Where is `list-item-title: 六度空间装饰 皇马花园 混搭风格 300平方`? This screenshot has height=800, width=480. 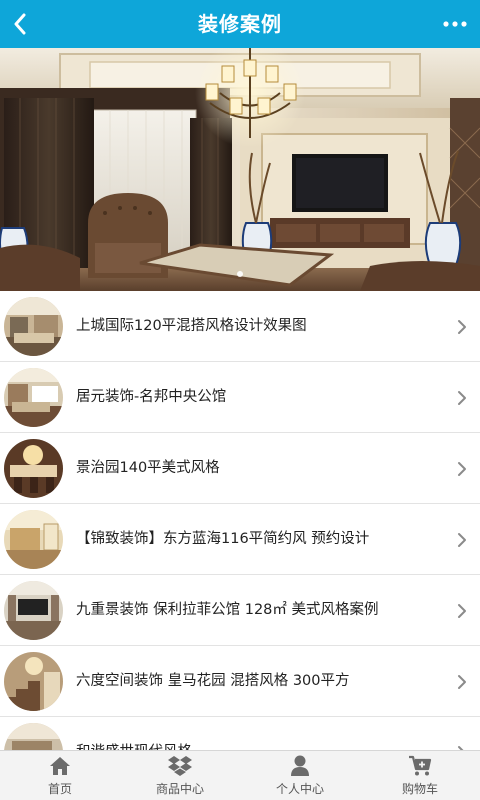 list-item-title: 六度空间装饰 皇马花园 混搭风格 300平方 is located at coordinates (213, 681).